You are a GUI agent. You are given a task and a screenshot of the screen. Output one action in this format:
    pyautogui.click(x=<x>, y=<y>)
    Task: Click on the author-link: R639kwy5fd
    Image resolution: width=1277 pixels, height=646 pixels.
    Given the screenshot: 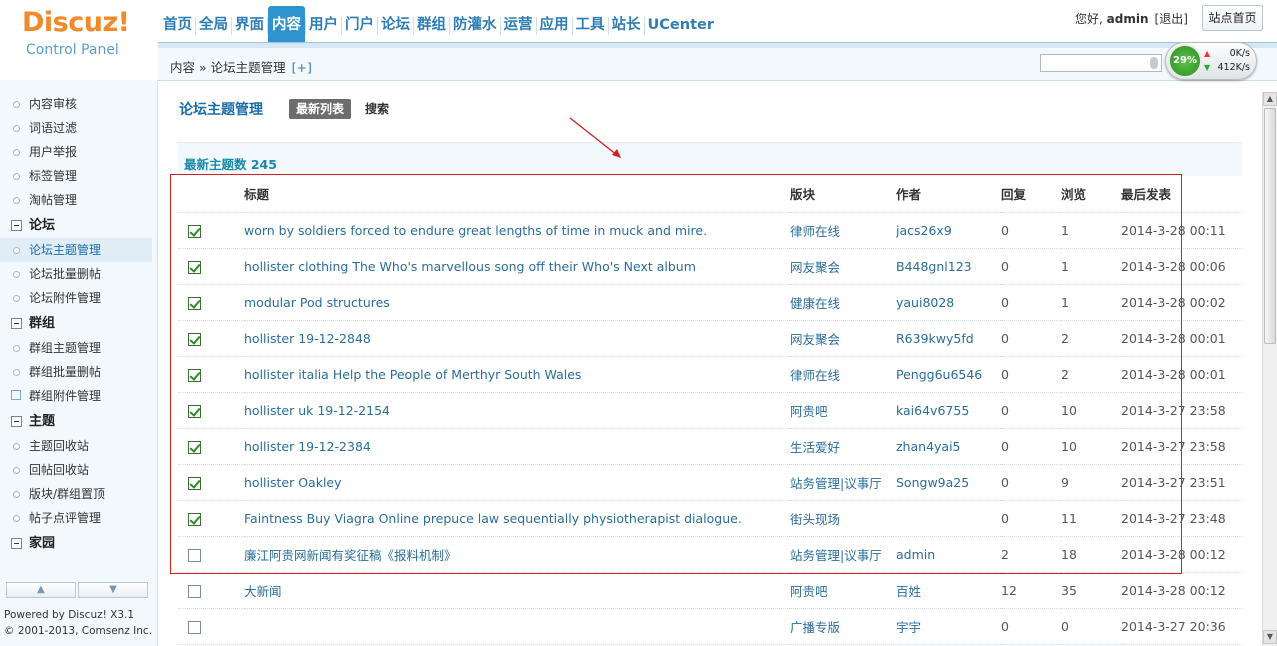 What is the action you would take?
    pyautogui.click(x=948, y=338)
    